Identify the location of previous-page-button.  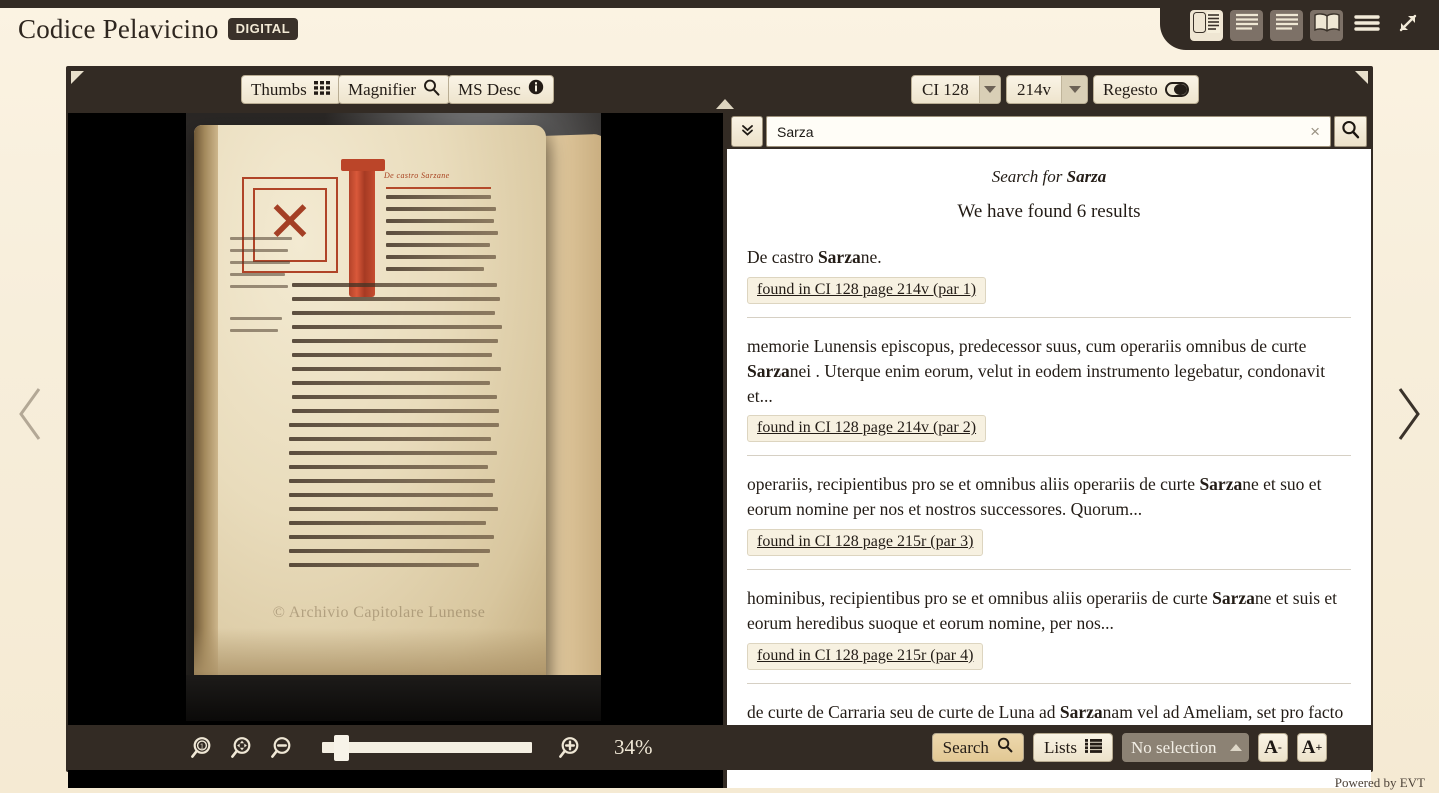
(31, 416).